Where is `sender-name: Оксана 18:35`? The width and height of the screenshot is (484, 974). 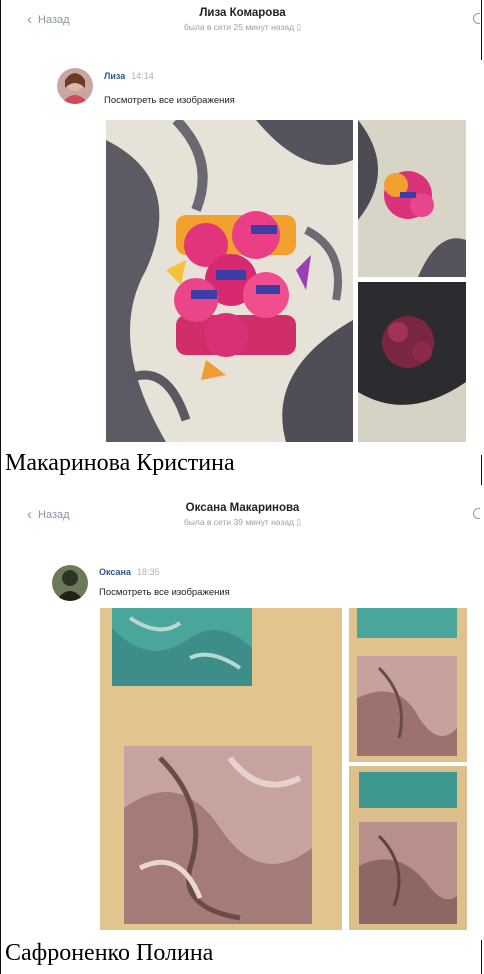 sender-name: Оксана 18:35 is located at coordinates (129, 572).